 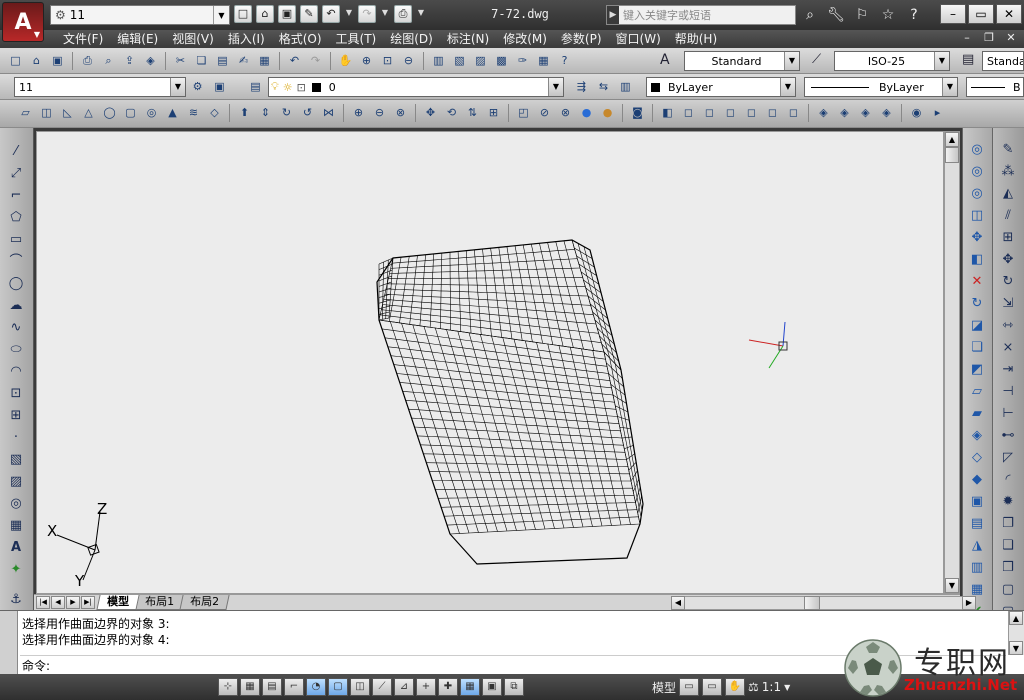 I want to click on doc-restore-button: ❐, so click(x=989, y=38).